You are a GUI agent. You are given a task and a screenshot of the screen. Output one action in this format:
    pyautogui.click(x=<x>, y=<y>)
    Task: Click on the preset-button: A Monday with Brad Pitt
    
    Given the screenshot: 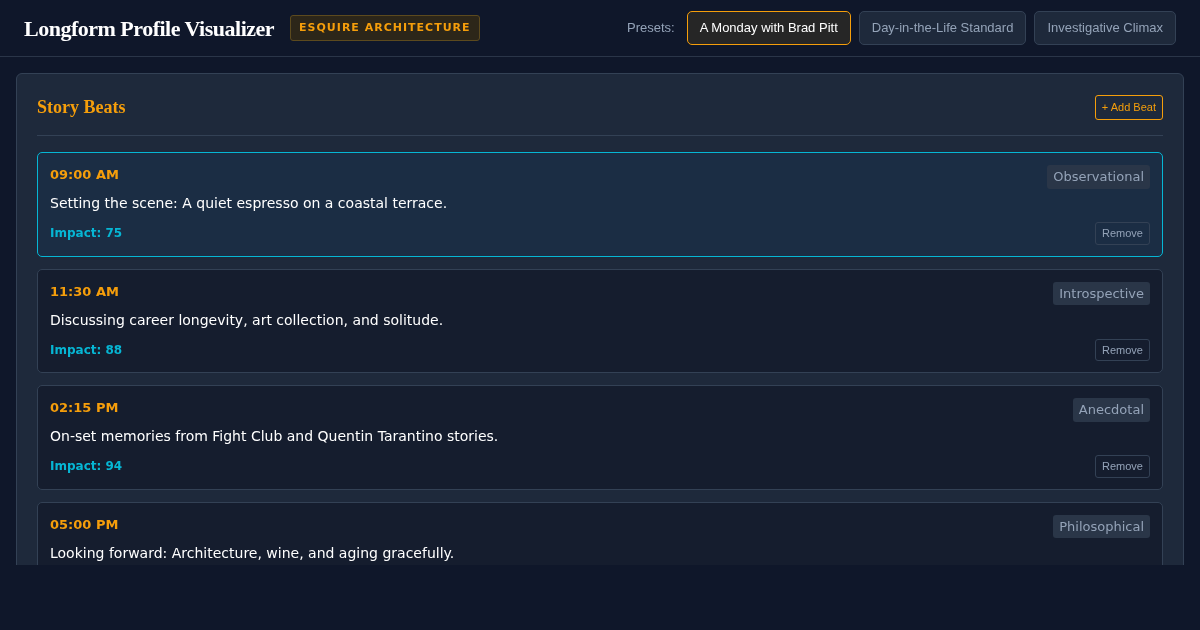 What is the action you would take?
    pyautogui.click(x=768, y=28)
    